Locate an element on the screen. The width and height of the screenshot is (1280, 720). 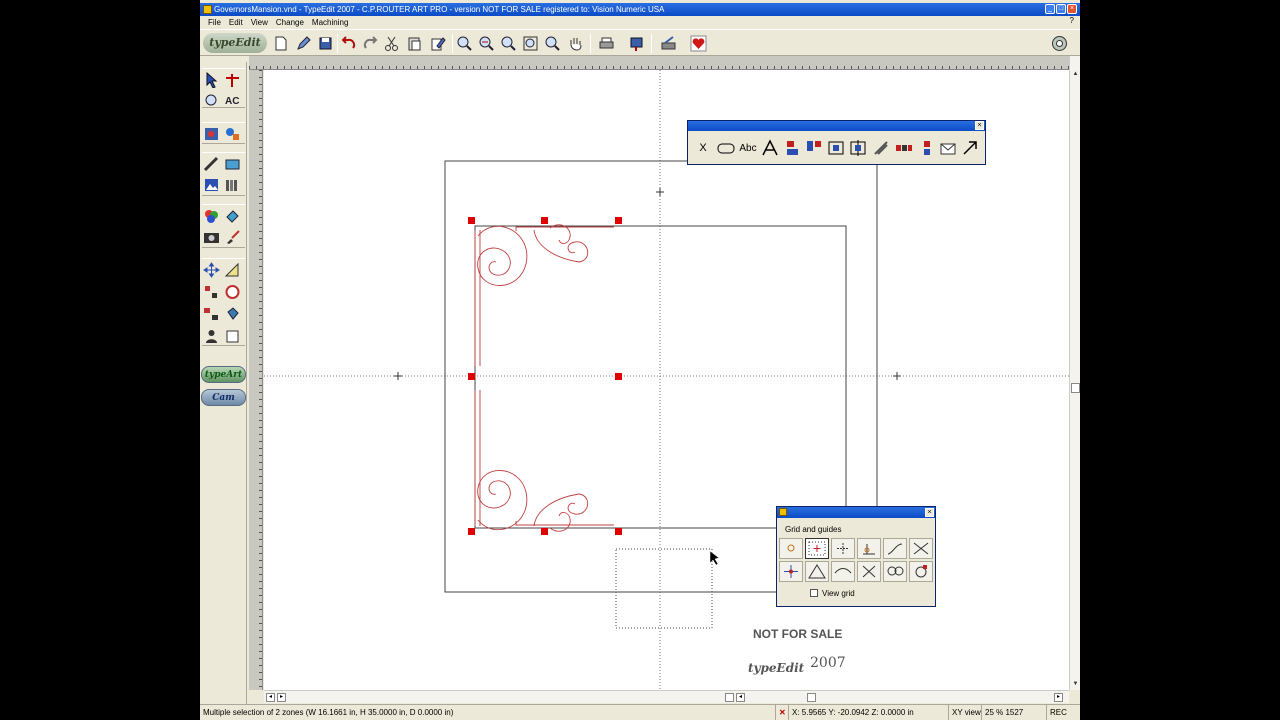
measure-icon is located at coordinates (232, 270).